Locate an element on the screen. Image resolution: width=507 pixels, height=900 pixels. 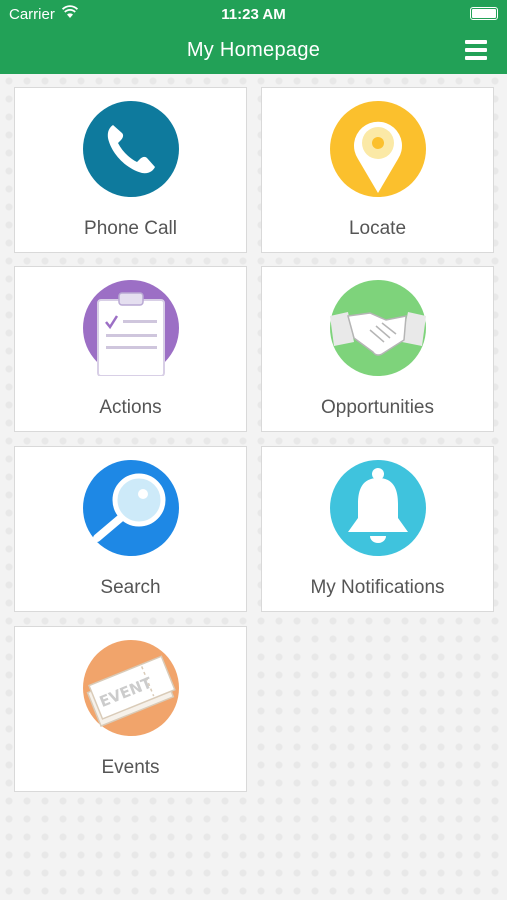
tile-search: Search is located at coordinates (130, 529).